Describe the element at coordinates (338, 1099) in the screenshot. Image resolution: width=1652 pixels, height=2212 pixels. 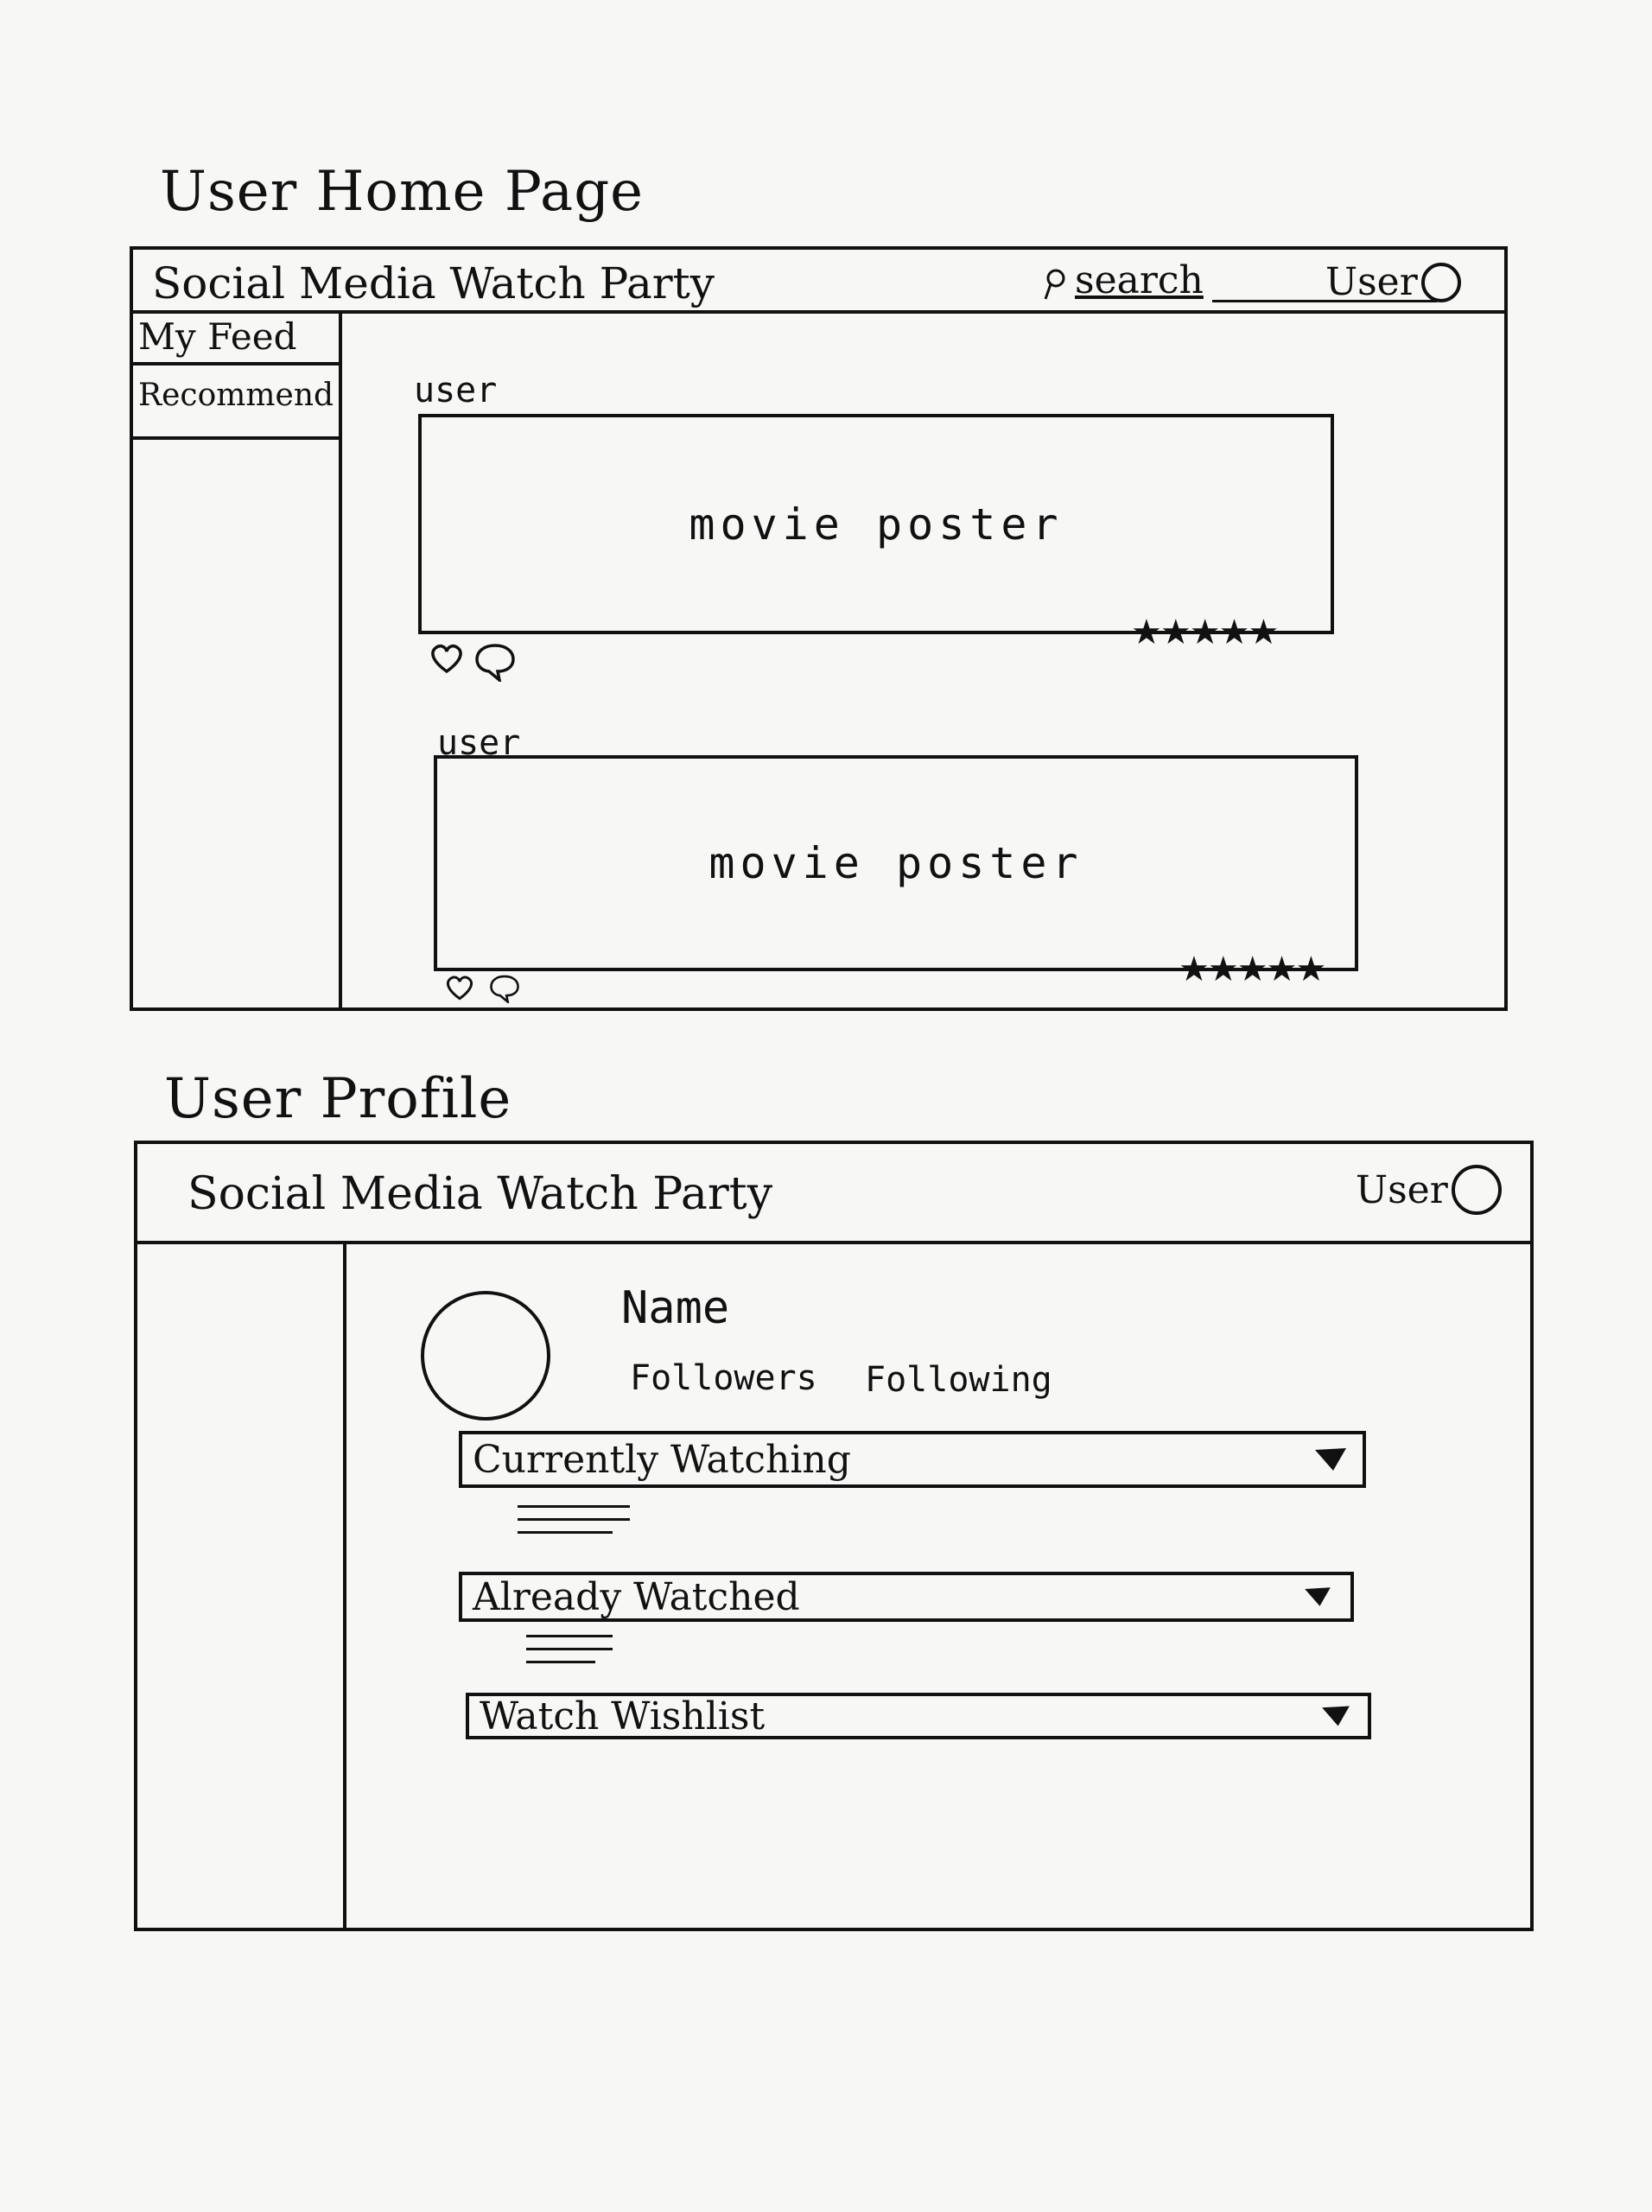
I see `profile-section-title: User Profile` at that location.